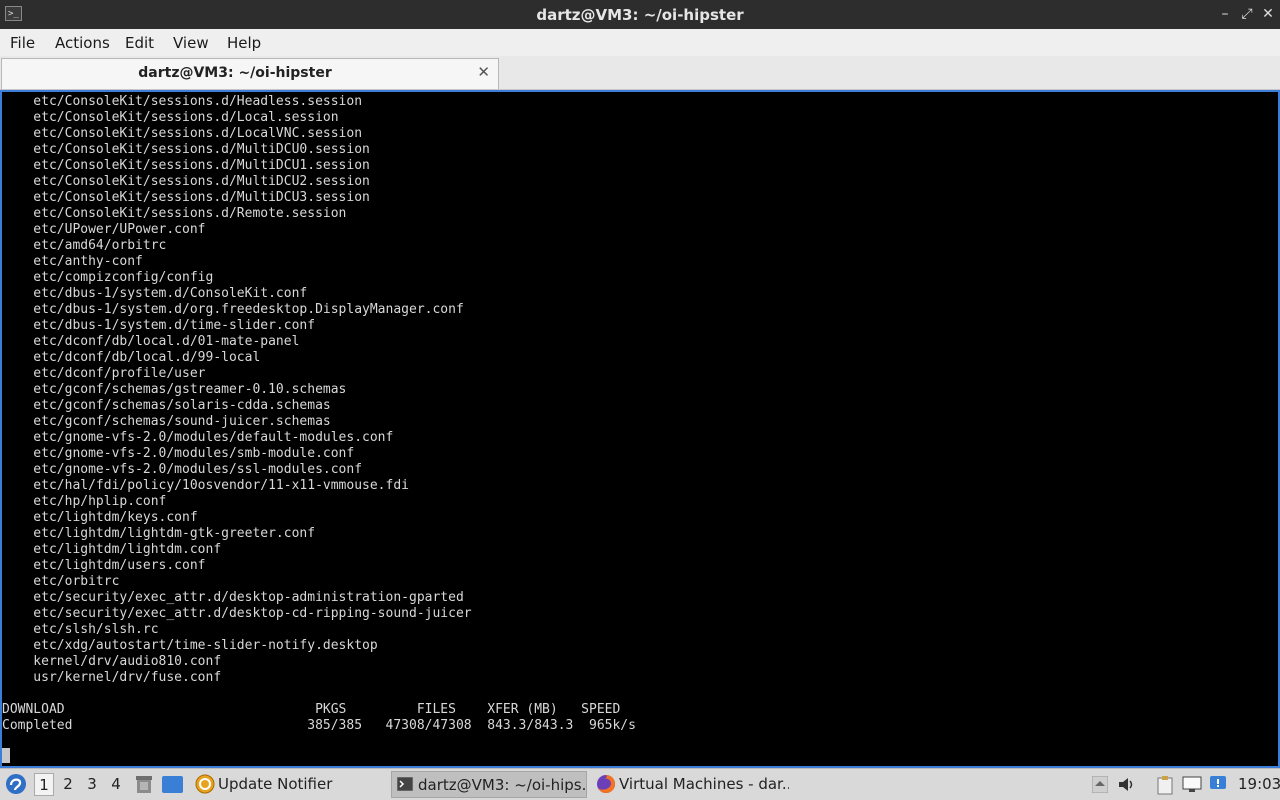  What do you see at coordinates (139, 43) in the screenshot?
I see `menu-edit: Edit` at bounding box center [139, 43].